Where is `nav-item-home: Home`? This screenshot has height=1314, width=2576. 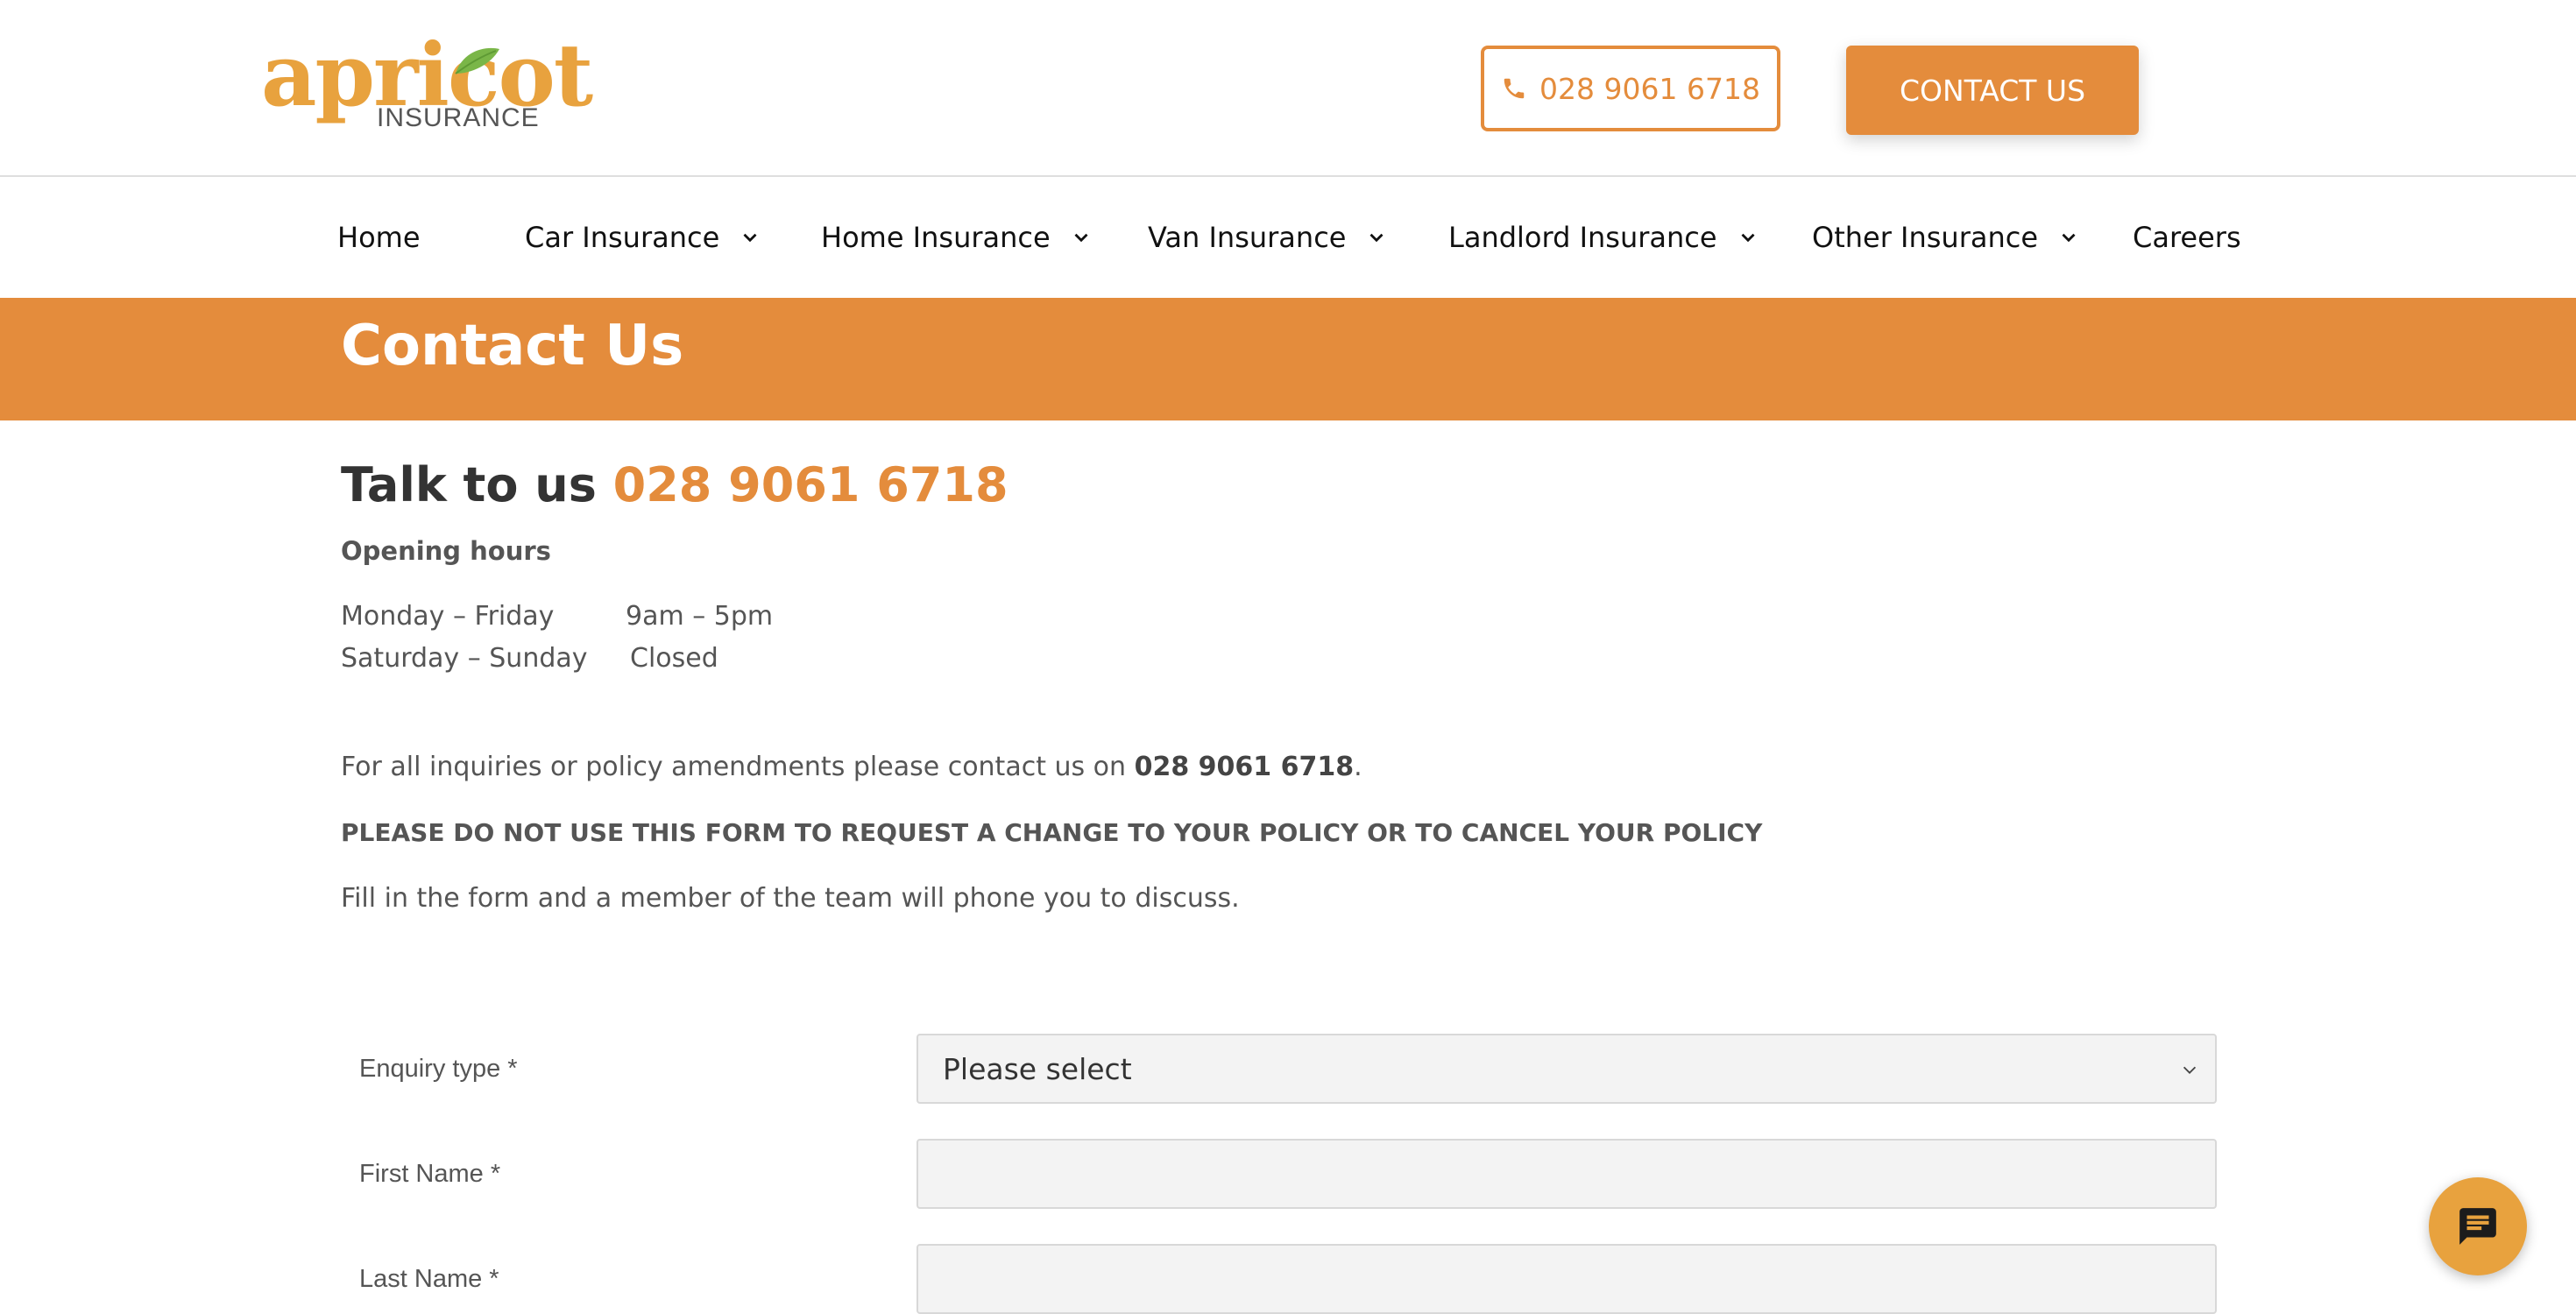 nav-item-home: Home is located at coordinates (379, 237).